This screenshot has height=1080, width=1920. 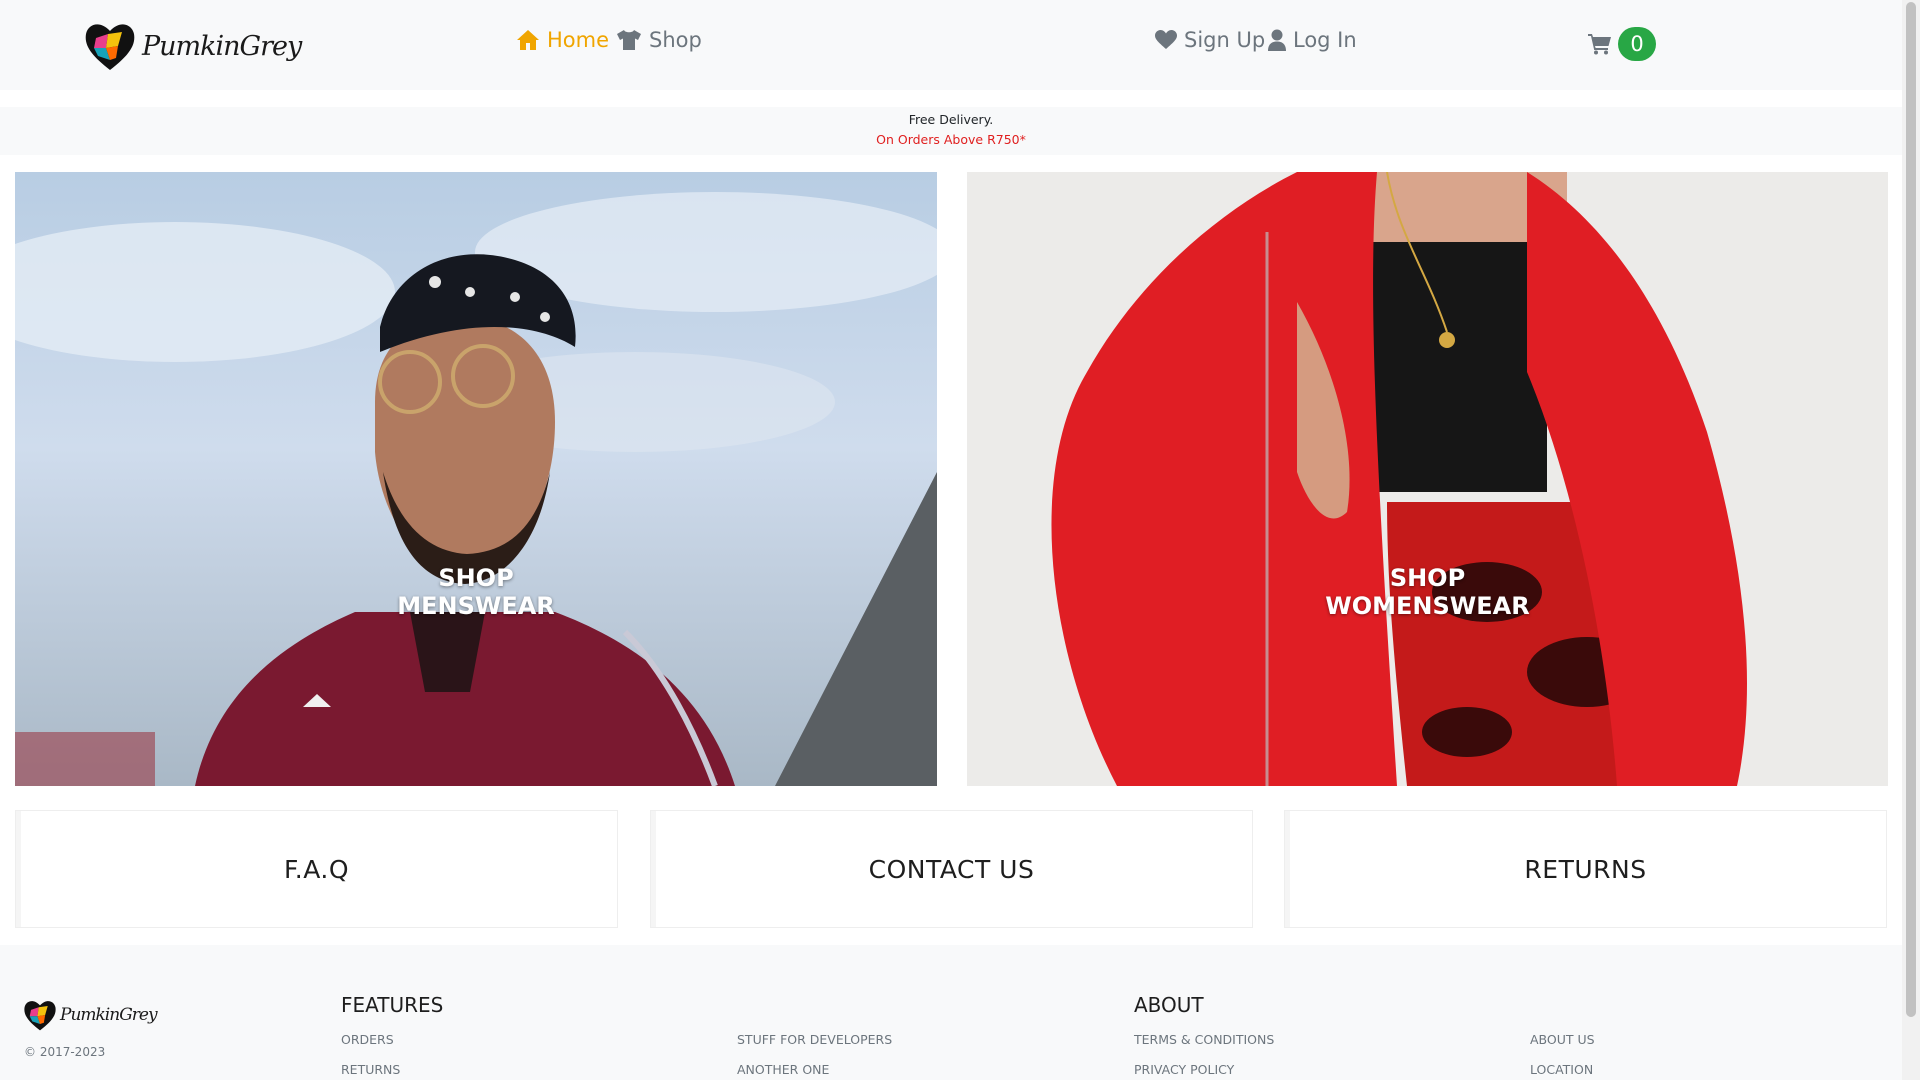 What do you see at coordinates (1562, 1039) in the screenshot?
I see `footer-link-about-us: ABOUT US` at bounding box center [1562, 1039].